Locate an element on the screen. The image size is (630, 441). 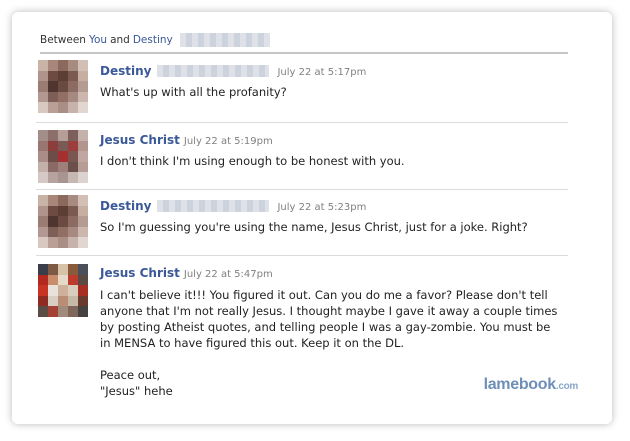
header-and: and is located at coordinates (120, 40).